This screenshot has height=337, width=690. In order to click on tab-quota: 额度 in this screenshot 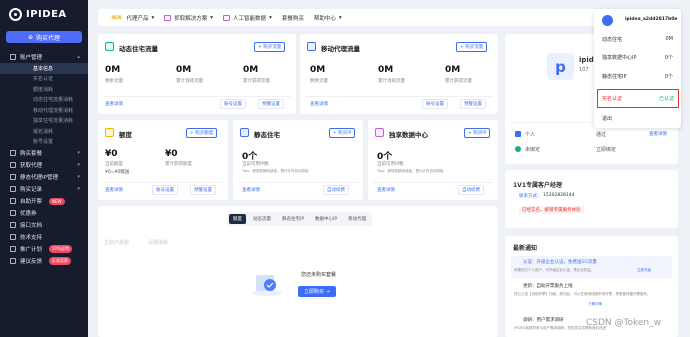, I will do `click(237, 219)`.